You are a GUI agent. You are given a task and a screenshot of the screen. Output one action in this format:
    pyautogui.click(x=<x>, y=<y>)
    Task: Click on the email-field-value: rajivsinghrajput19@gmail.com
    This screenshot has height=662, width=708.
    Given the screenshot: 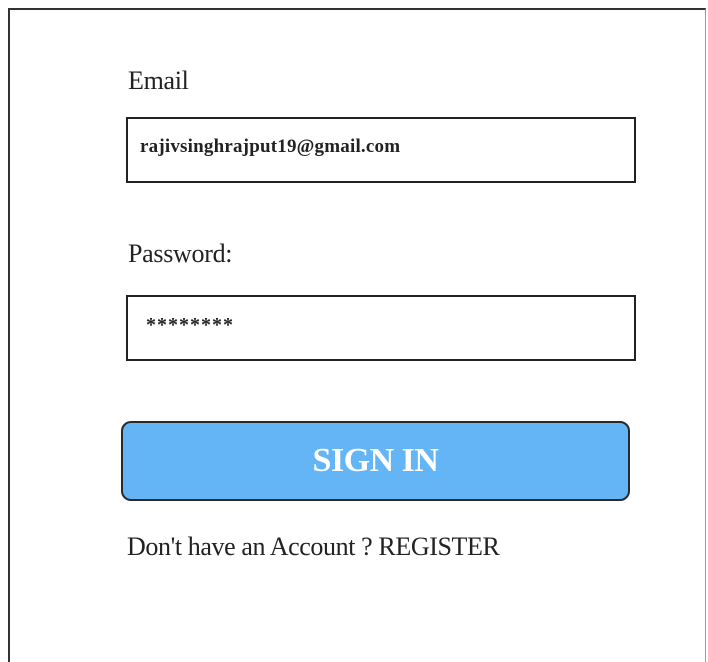 What is the action you would take?
    pyautogui.click(x=270, y=146)
    